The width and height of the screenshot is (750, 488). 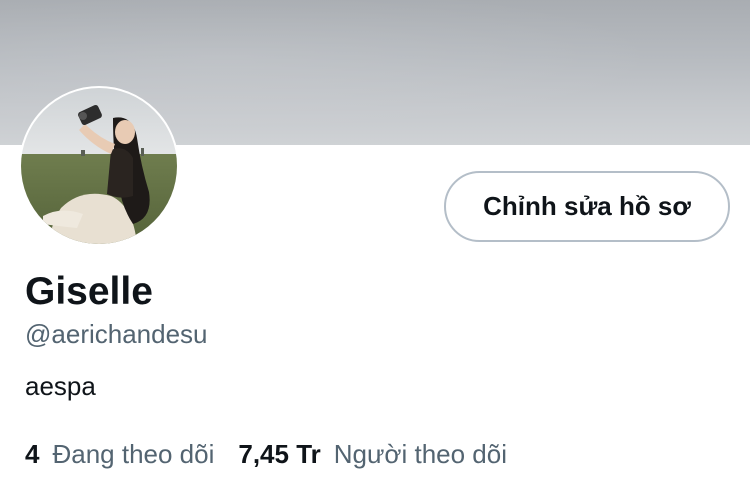 I want to click on profile-handle: @aerichandesu, so click(x=116, y=334).